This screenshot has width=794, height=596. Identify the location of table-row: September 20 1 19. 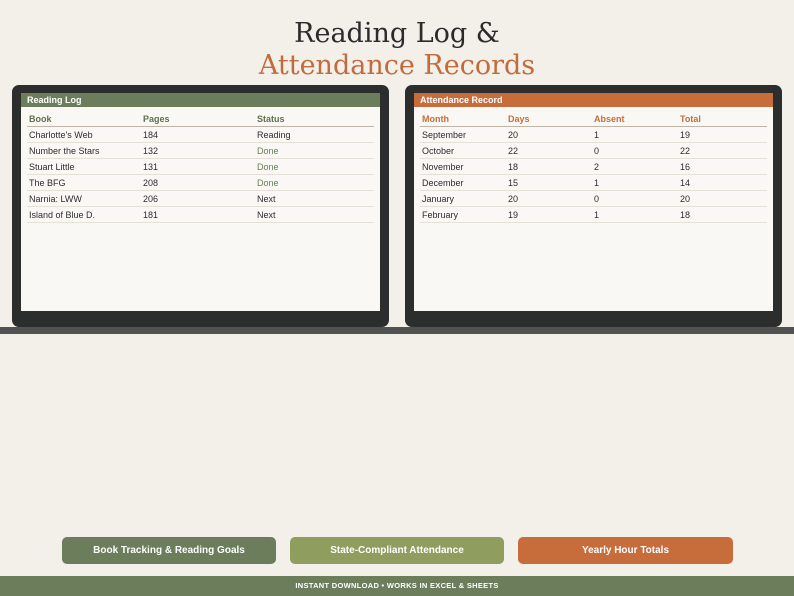
(593, 134).